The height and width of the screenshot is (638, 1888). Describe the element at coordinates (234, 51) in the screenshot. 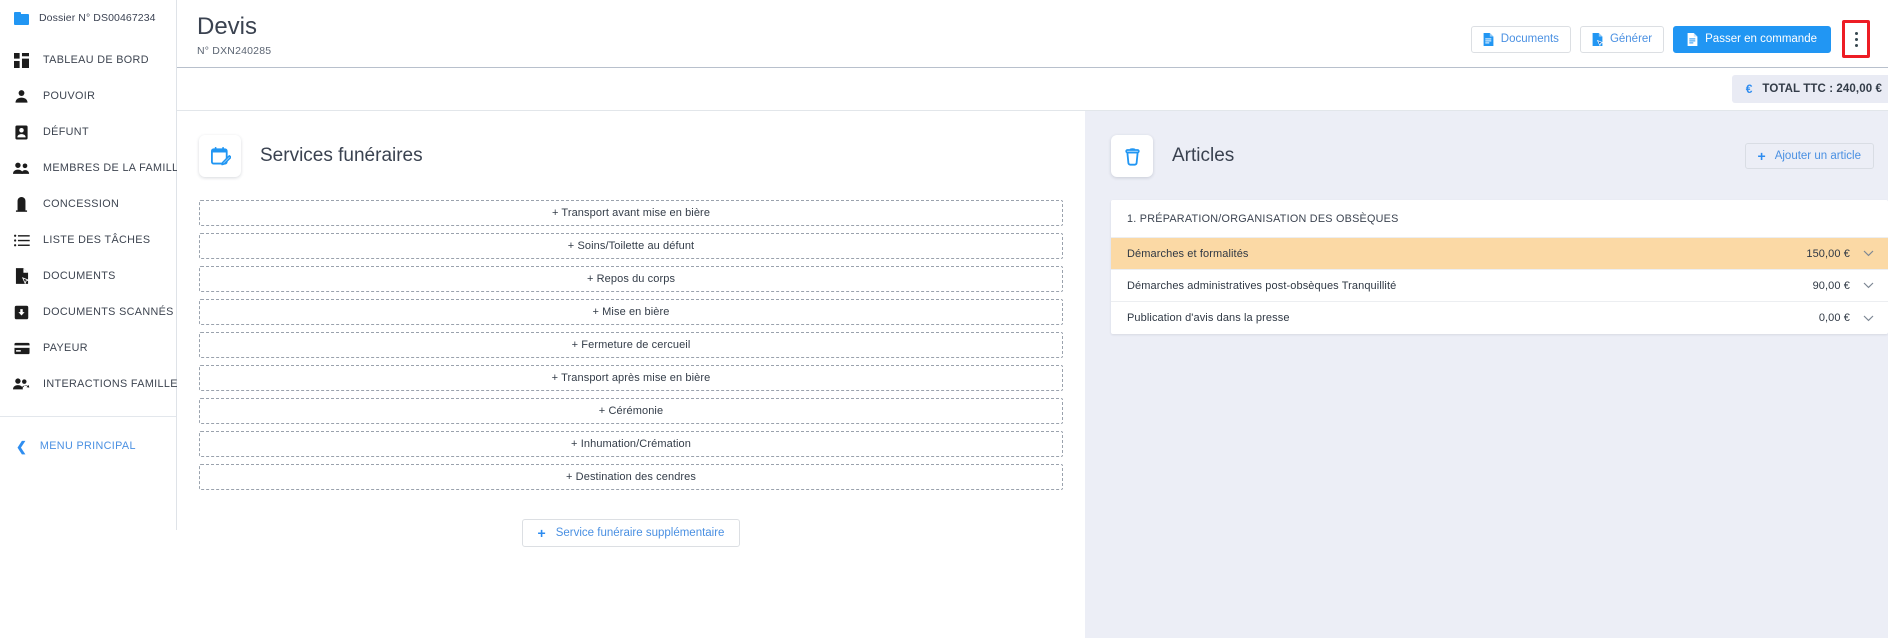

I see `page-reference: N° DXN240285` at that location.